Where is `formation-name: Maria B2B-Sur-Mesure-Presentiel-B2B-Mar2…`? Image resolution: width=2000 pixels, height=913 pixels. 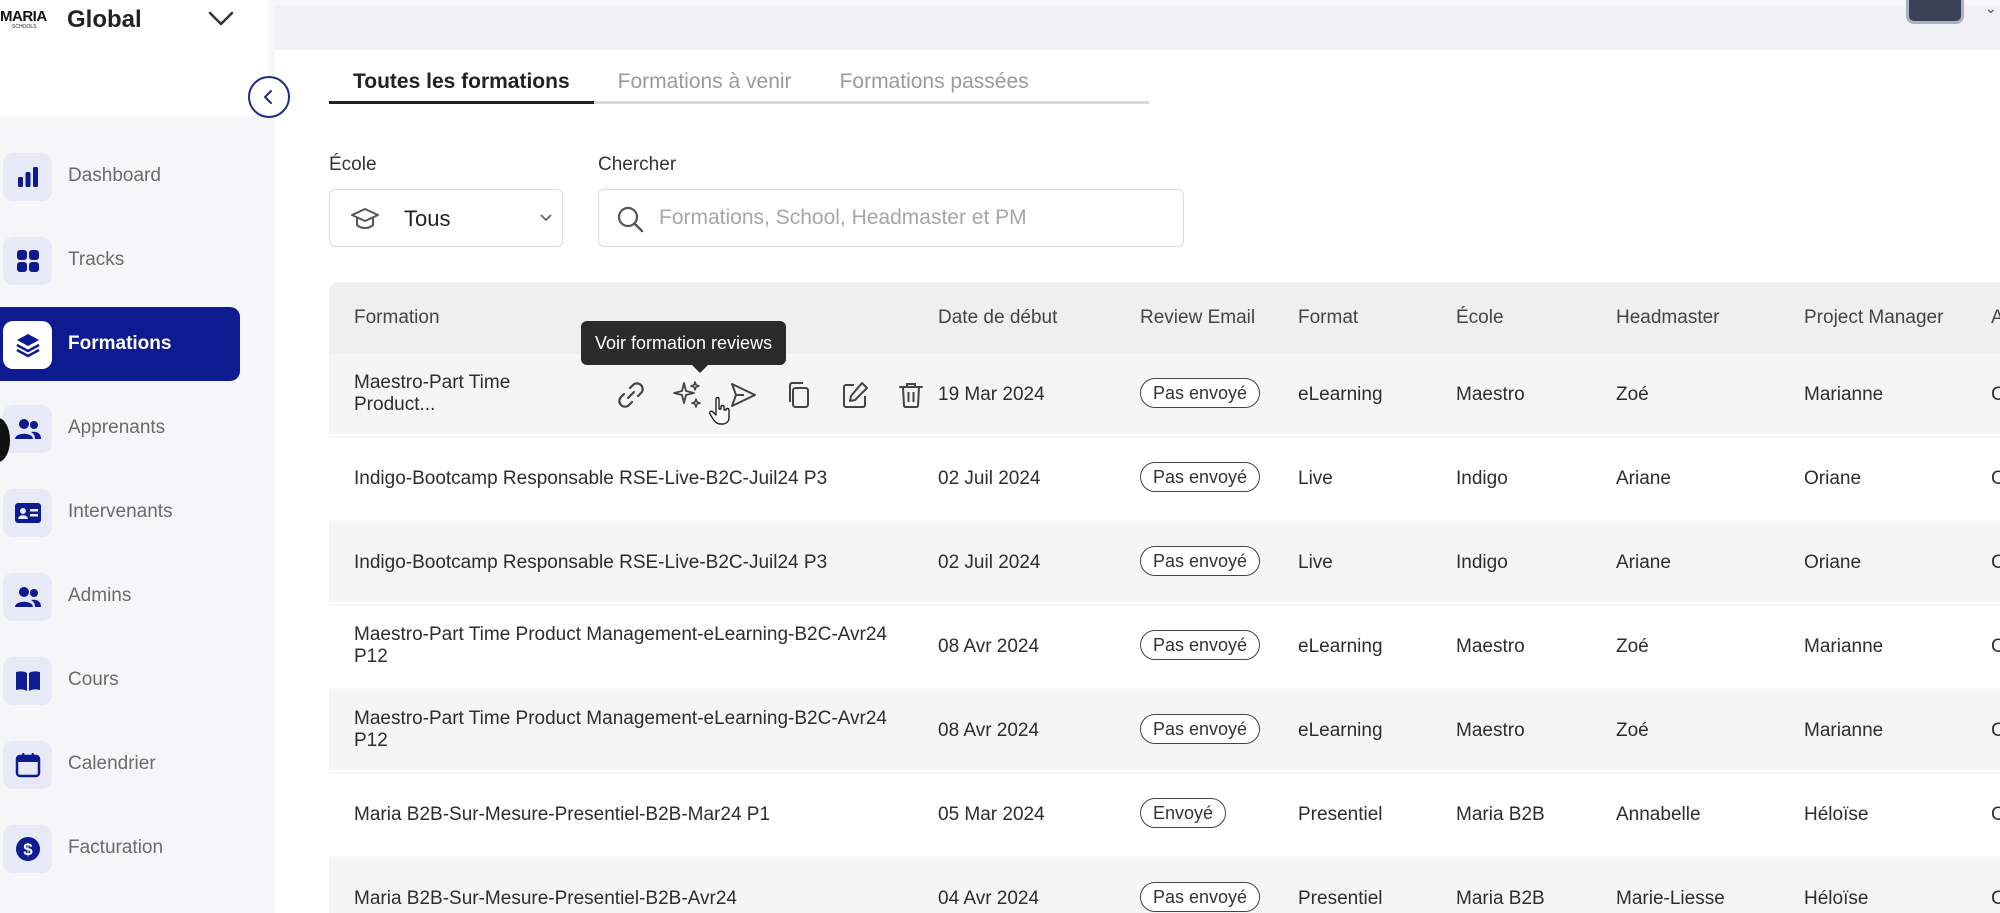
formation-name: Maria B2B-Sur-Mesure-Presentiel-B2B-Mar2… is located at coordinates (634, 815).